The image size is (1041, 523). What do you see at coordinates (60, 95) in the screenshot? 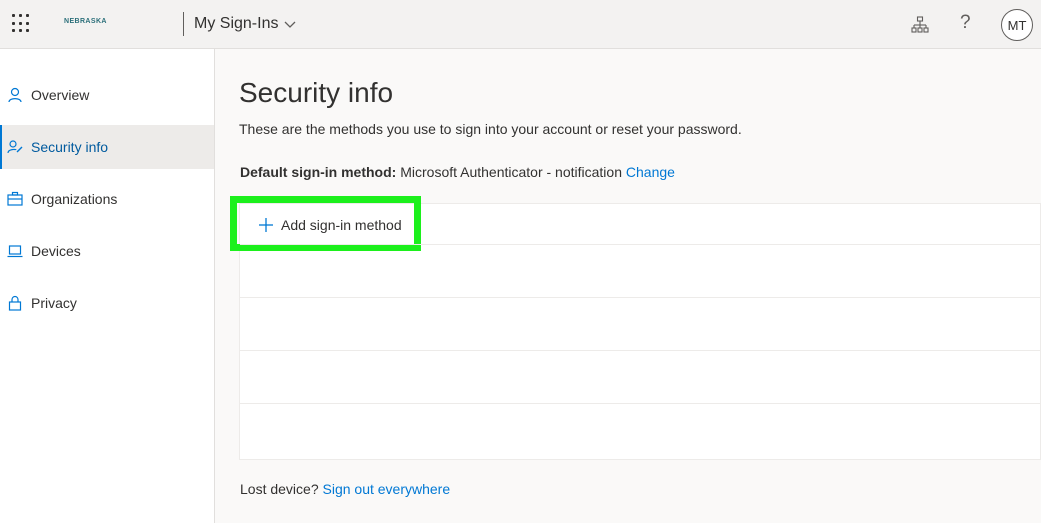
I see `sidebar-item-label: Overview` at bounding box center [60, 95].